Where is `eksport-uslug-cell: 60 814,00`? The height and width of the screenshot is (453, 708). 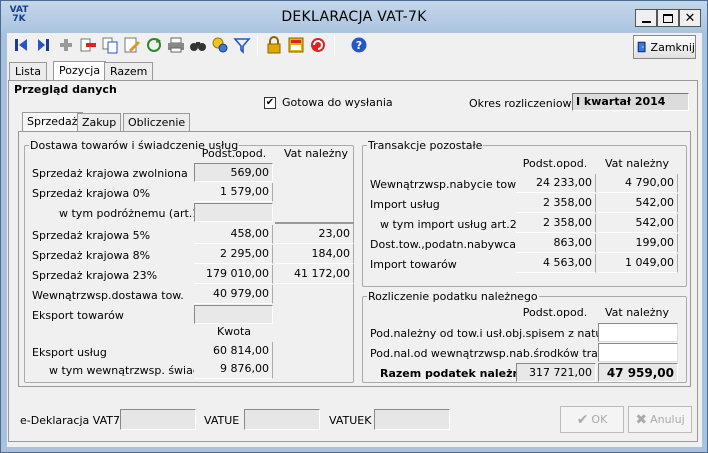
eksport-uslug-cell: 60 814,00 is located at coordinates (233, 351).